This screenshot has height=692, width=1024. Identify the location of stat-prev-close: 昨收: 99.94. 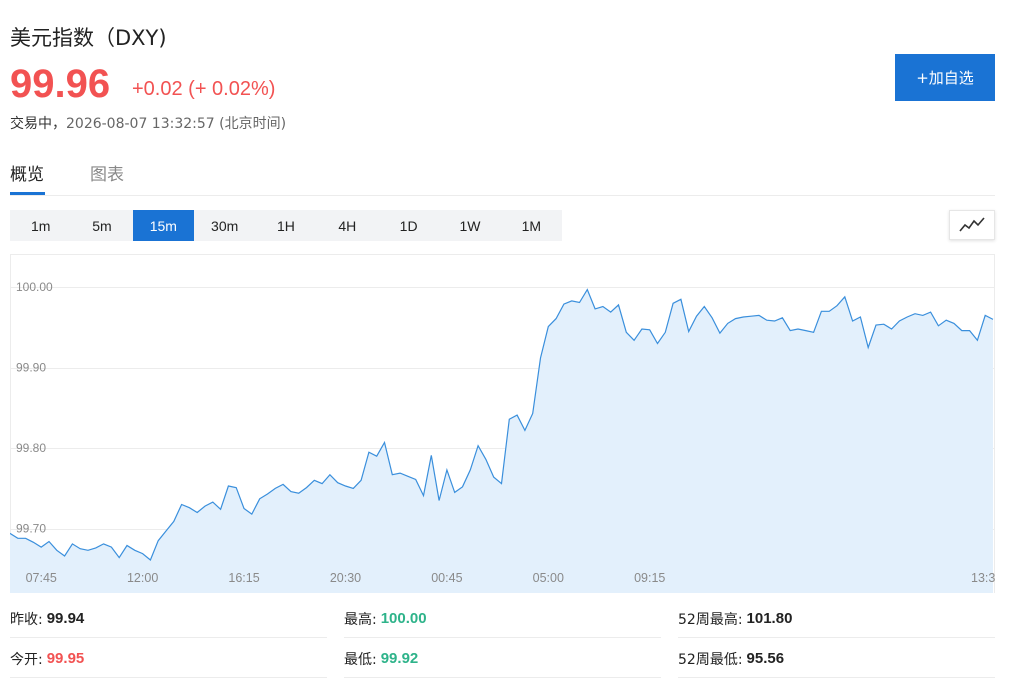
(168, 619).